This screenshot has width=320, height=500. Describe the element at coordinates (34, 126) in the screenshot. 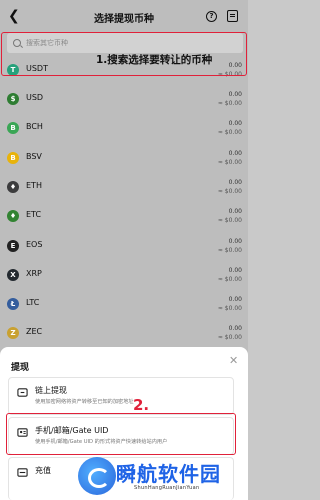

I see `coin-symbol: BCH` at that location.